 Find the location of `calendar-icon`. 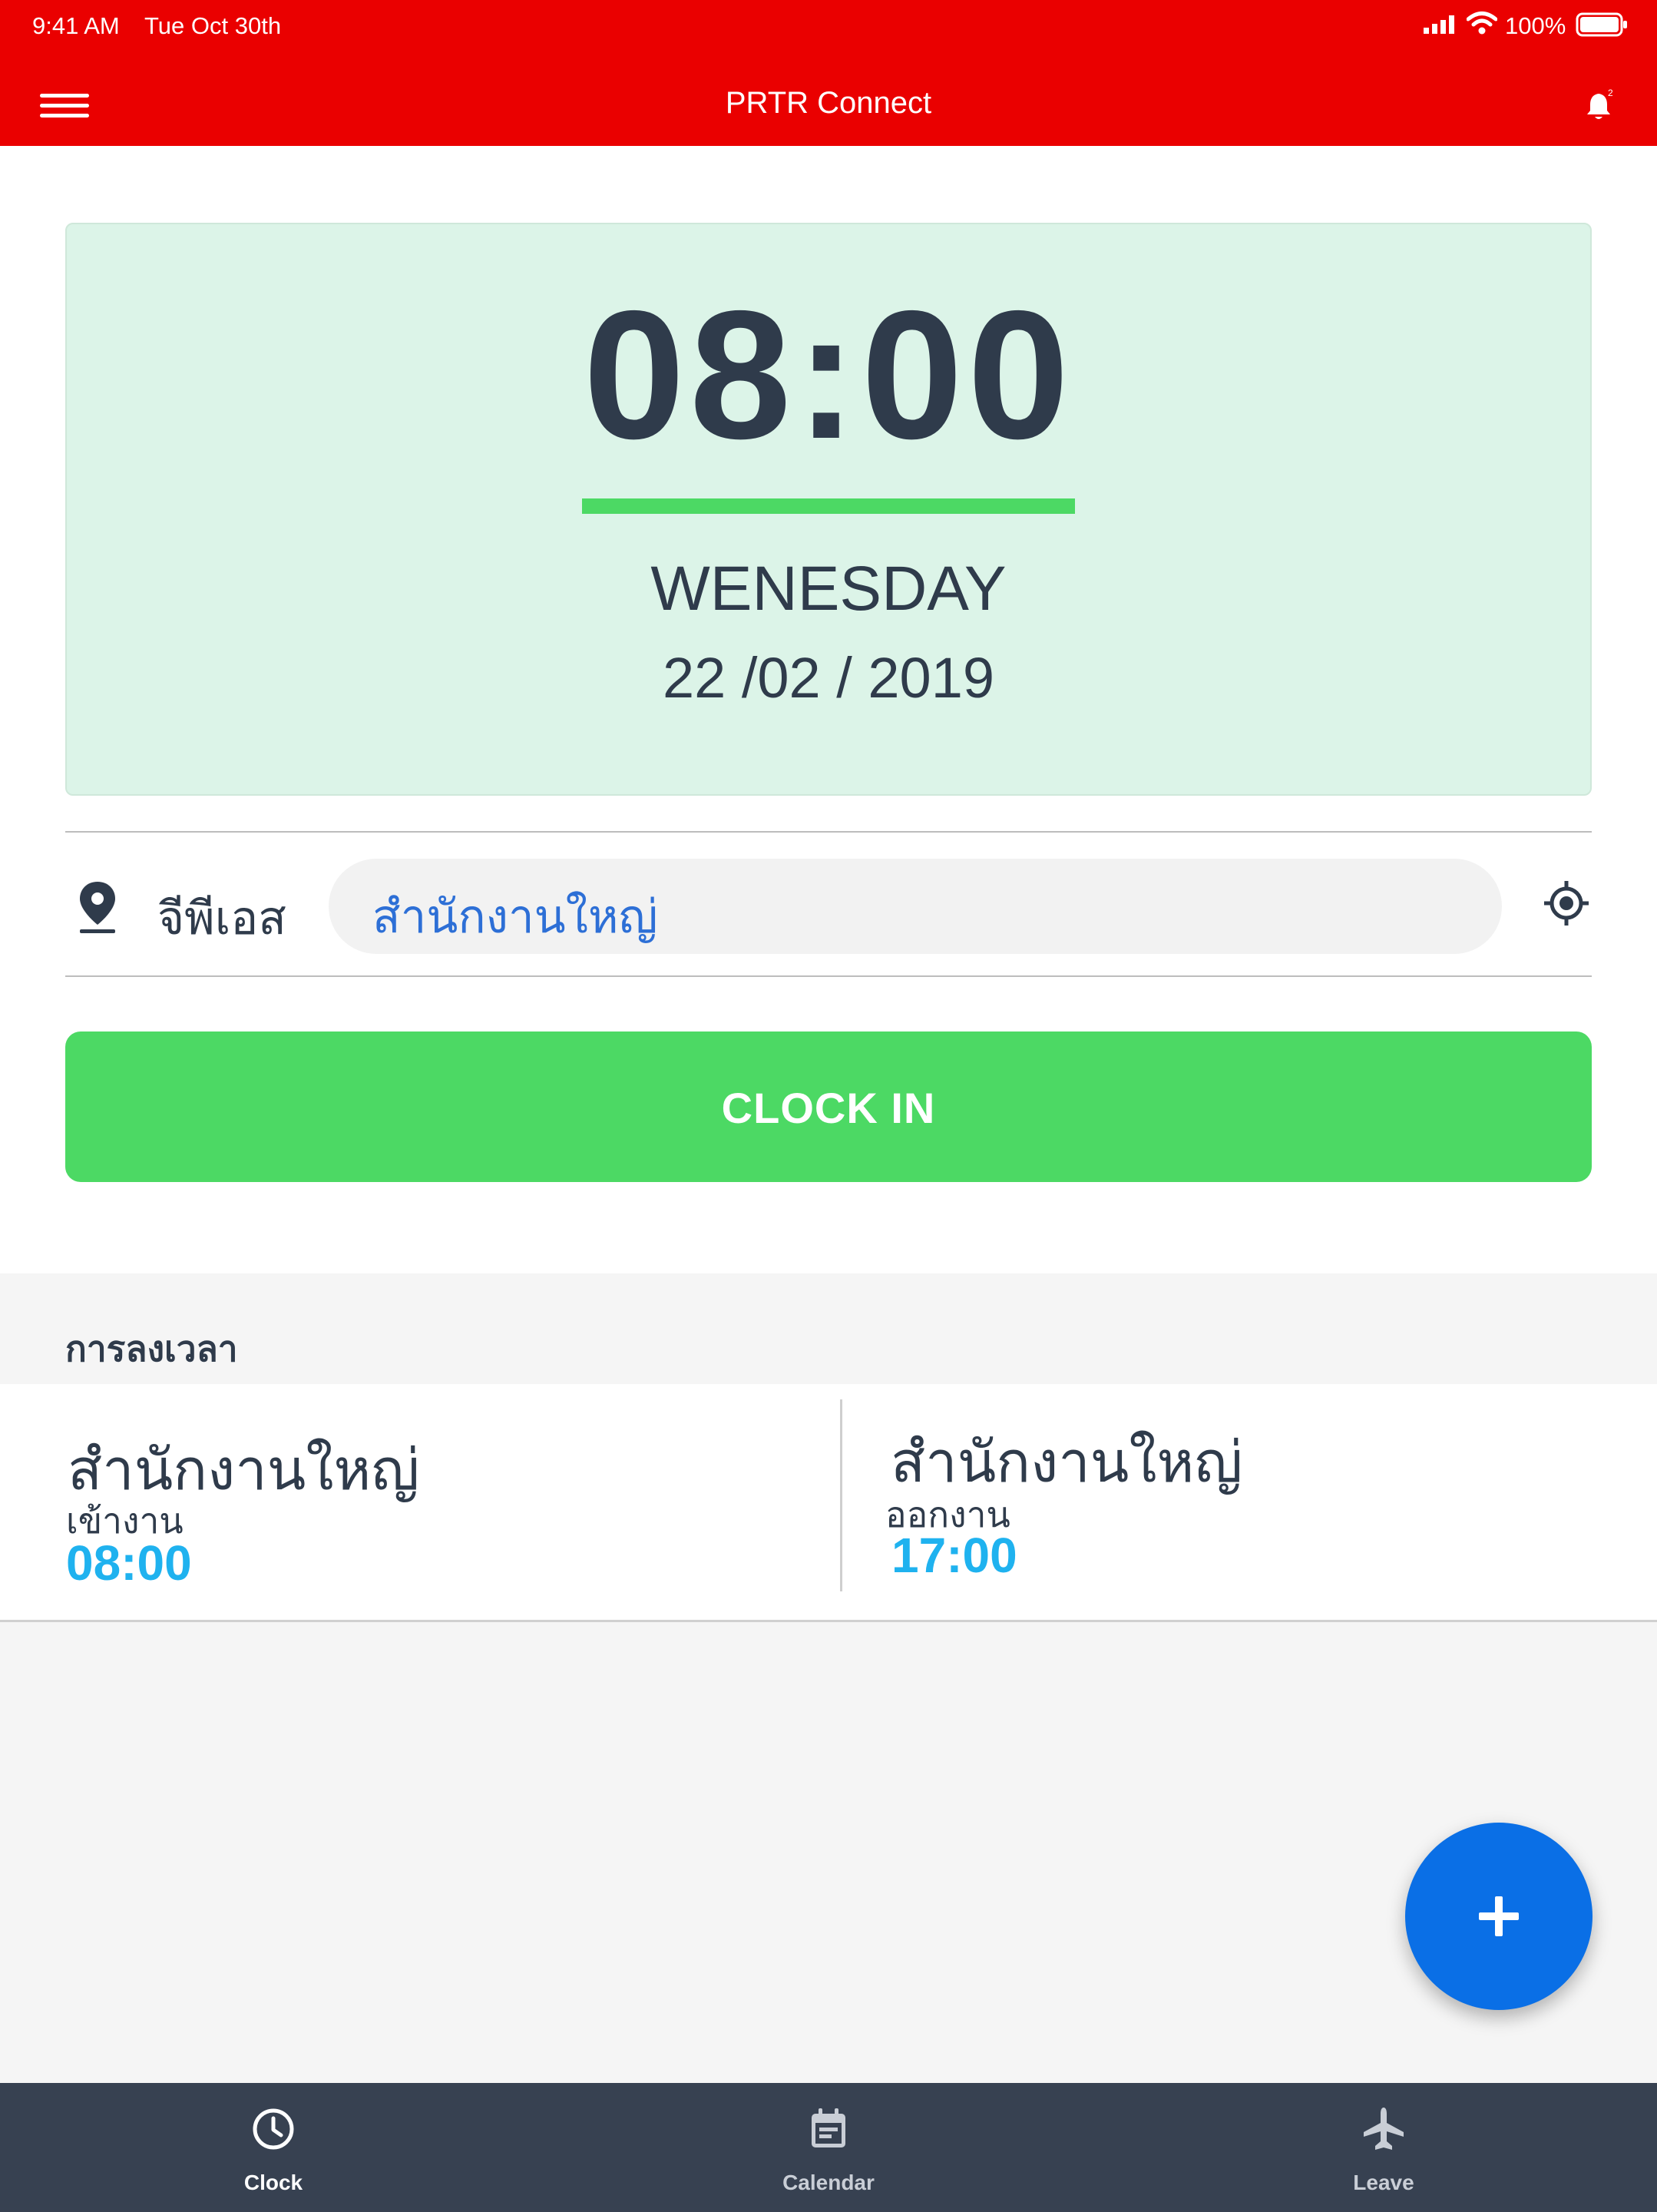

calendar-icon is located at coordinates (828, 2127).